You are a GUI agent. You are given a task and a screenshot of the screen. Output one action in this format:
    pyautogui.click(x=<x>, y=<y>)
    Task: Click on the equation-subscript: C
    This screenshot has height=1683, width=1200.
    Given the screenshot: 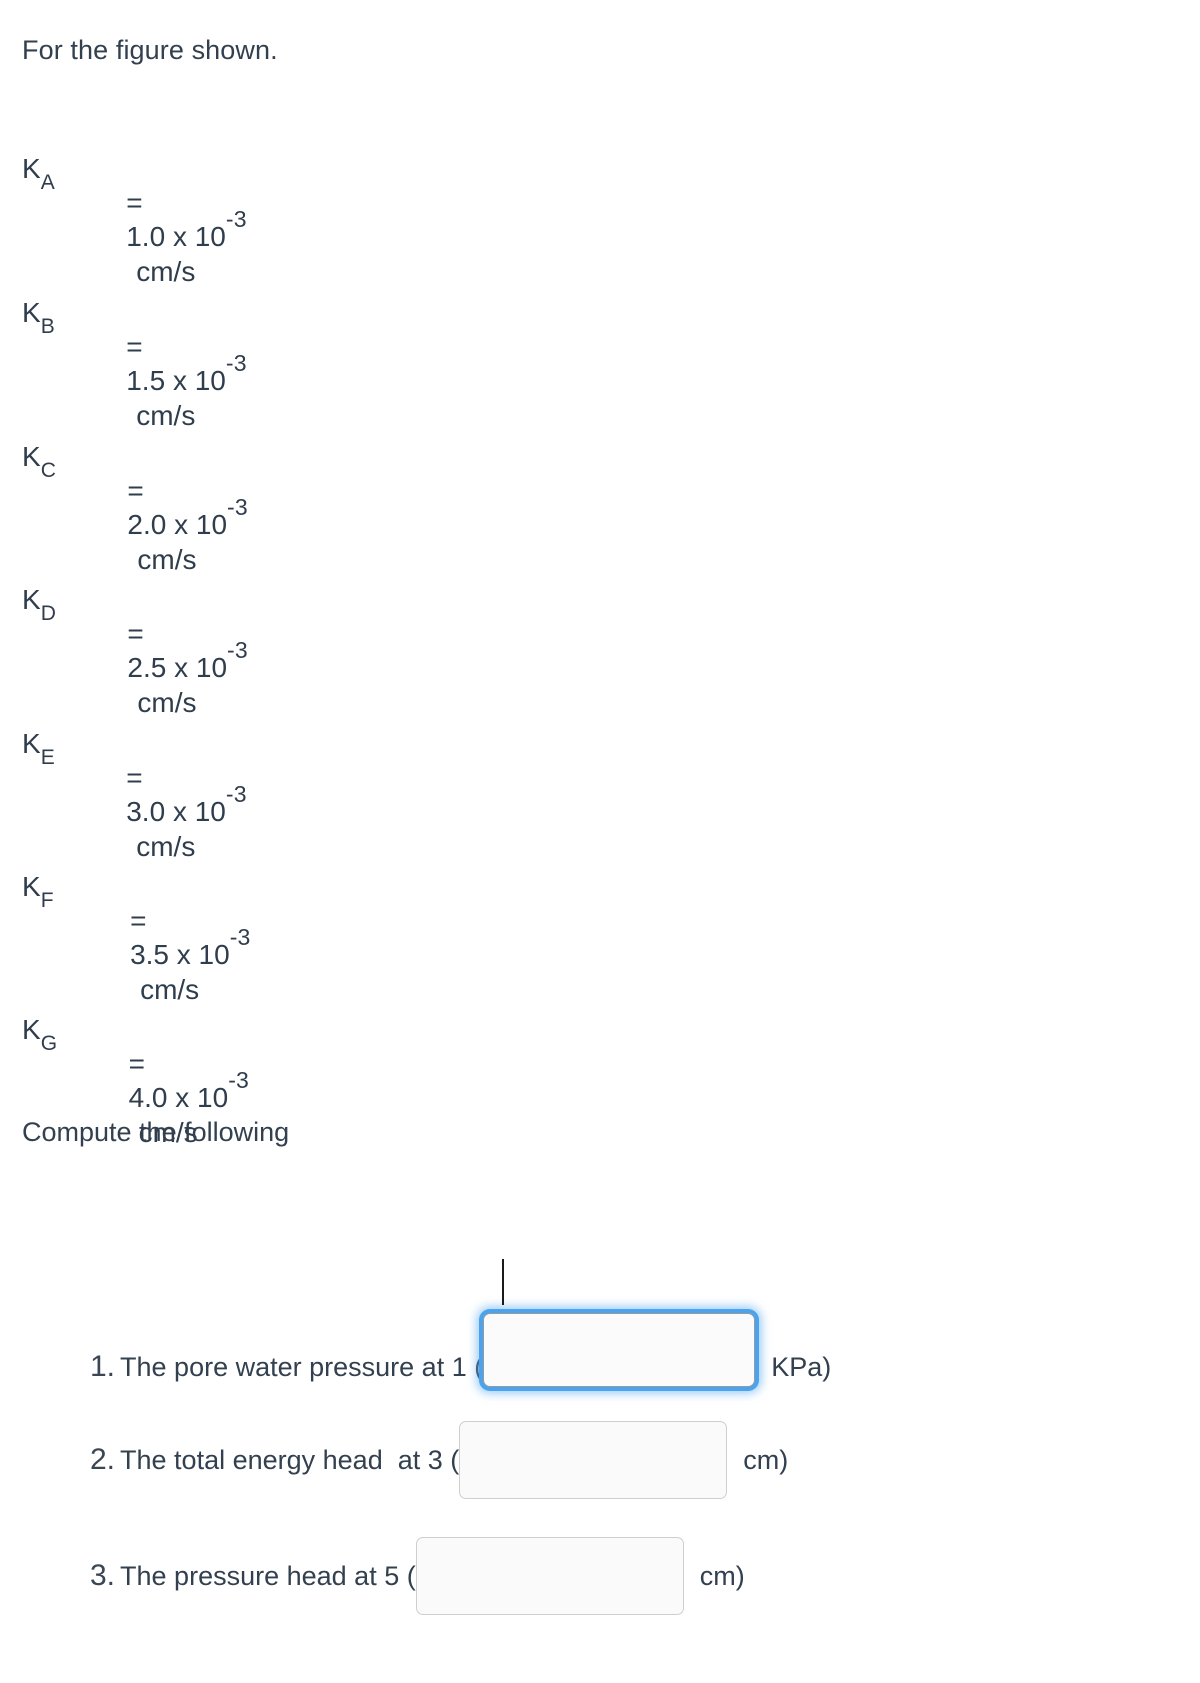 What is the action you would take?
    pyautogui.click(x=48, y=470)
    